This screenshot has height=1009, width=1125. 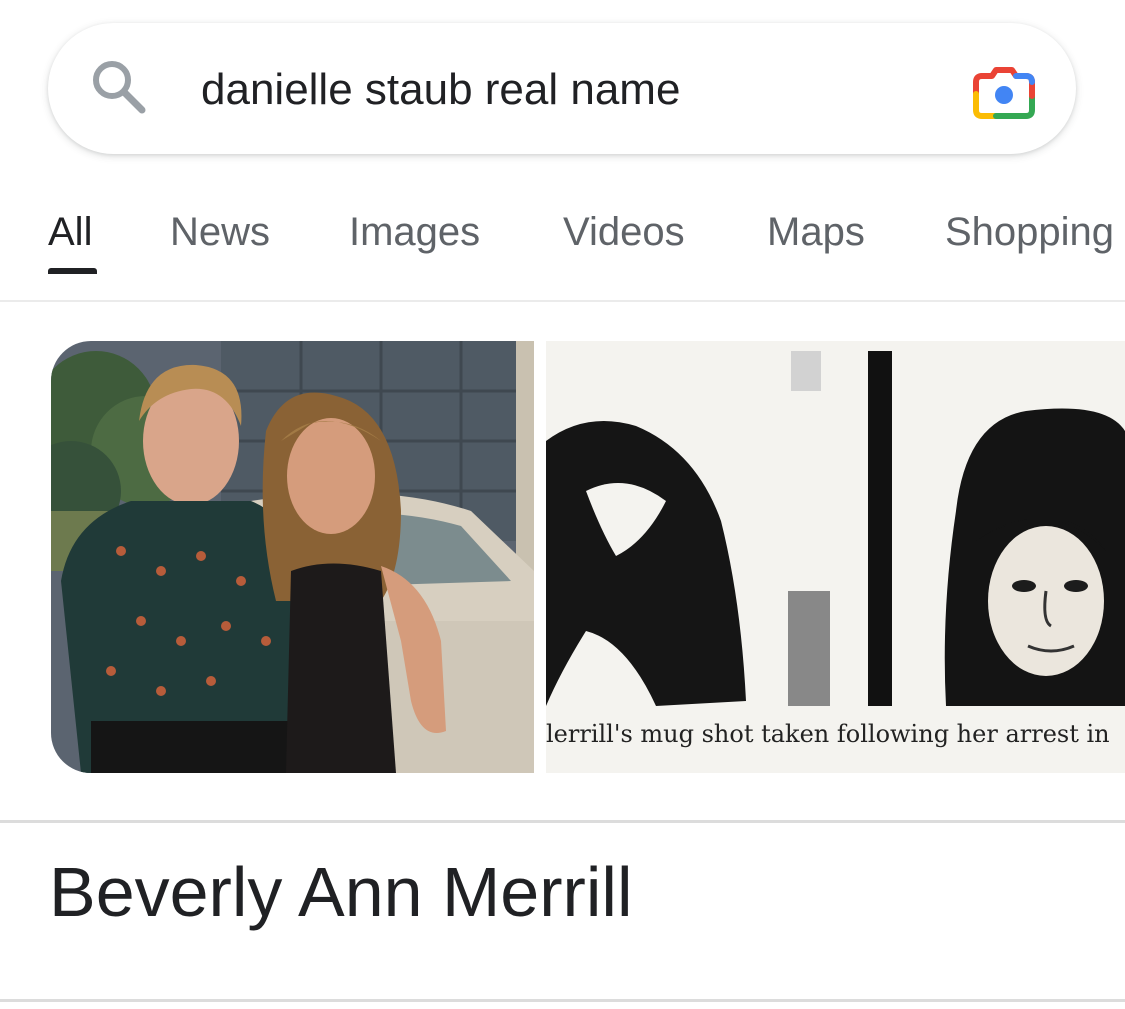 What do you see at coordinates (414, 232) in the screenshot?
I see `tab-images: Images` at bounding box center [414, 232].